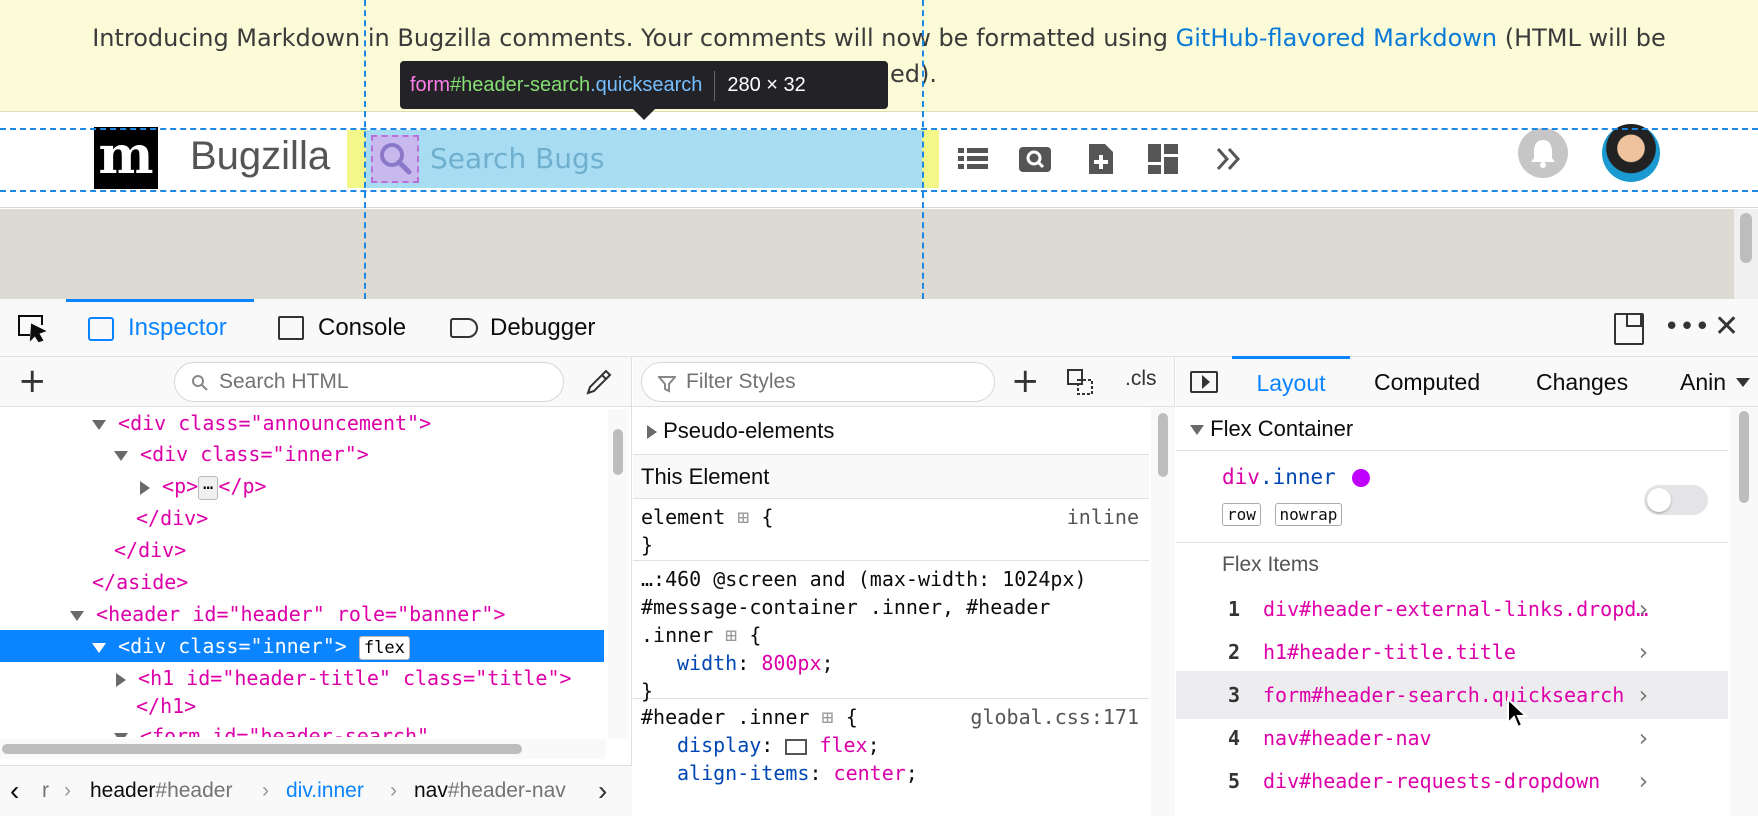 This screenshot has height=816, width=1758. Describe the element at coordinates (160, 328) in the screenshot. I see `tab-inspector: Inspector` at that location.